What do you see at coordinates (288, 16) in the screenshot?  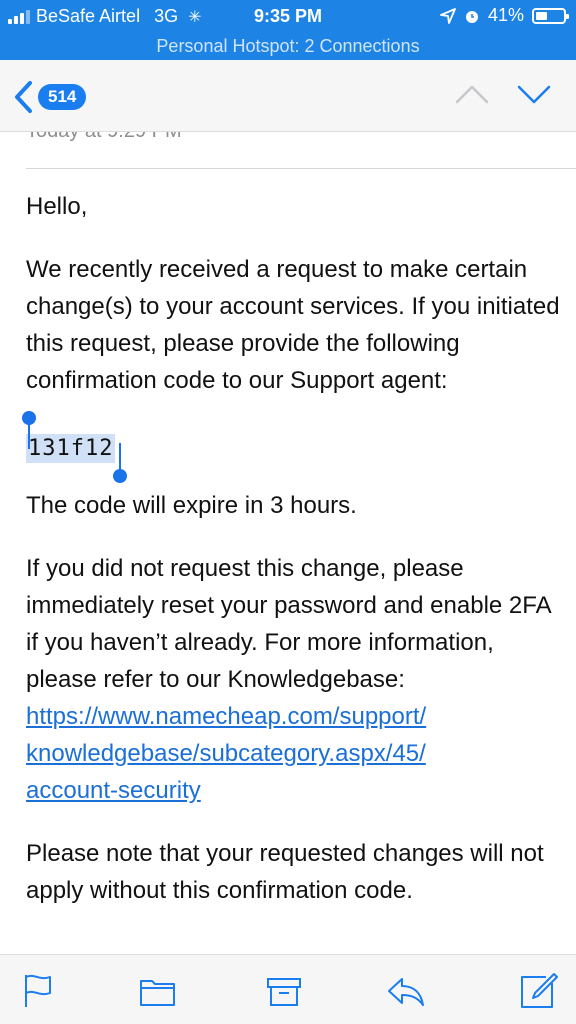 I see `status-bar: BeSafe Airtel 3G ✳ 9:35 PM 41%` at bounding box center [288, 16].